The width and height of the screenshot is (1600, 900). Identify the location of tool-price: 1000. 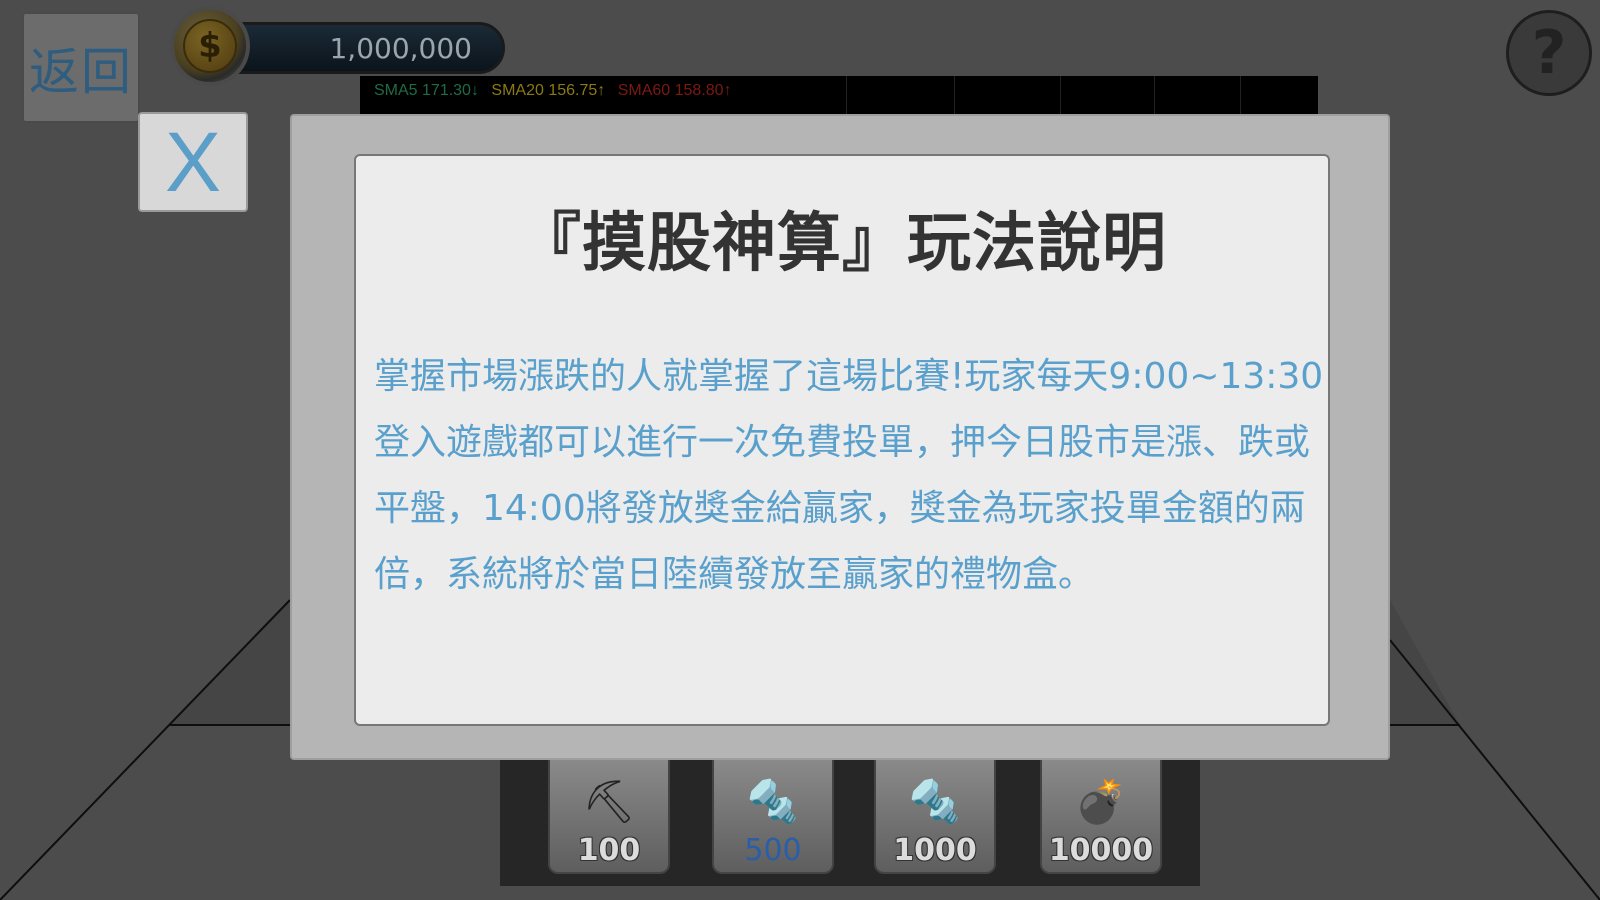
(935, 850).